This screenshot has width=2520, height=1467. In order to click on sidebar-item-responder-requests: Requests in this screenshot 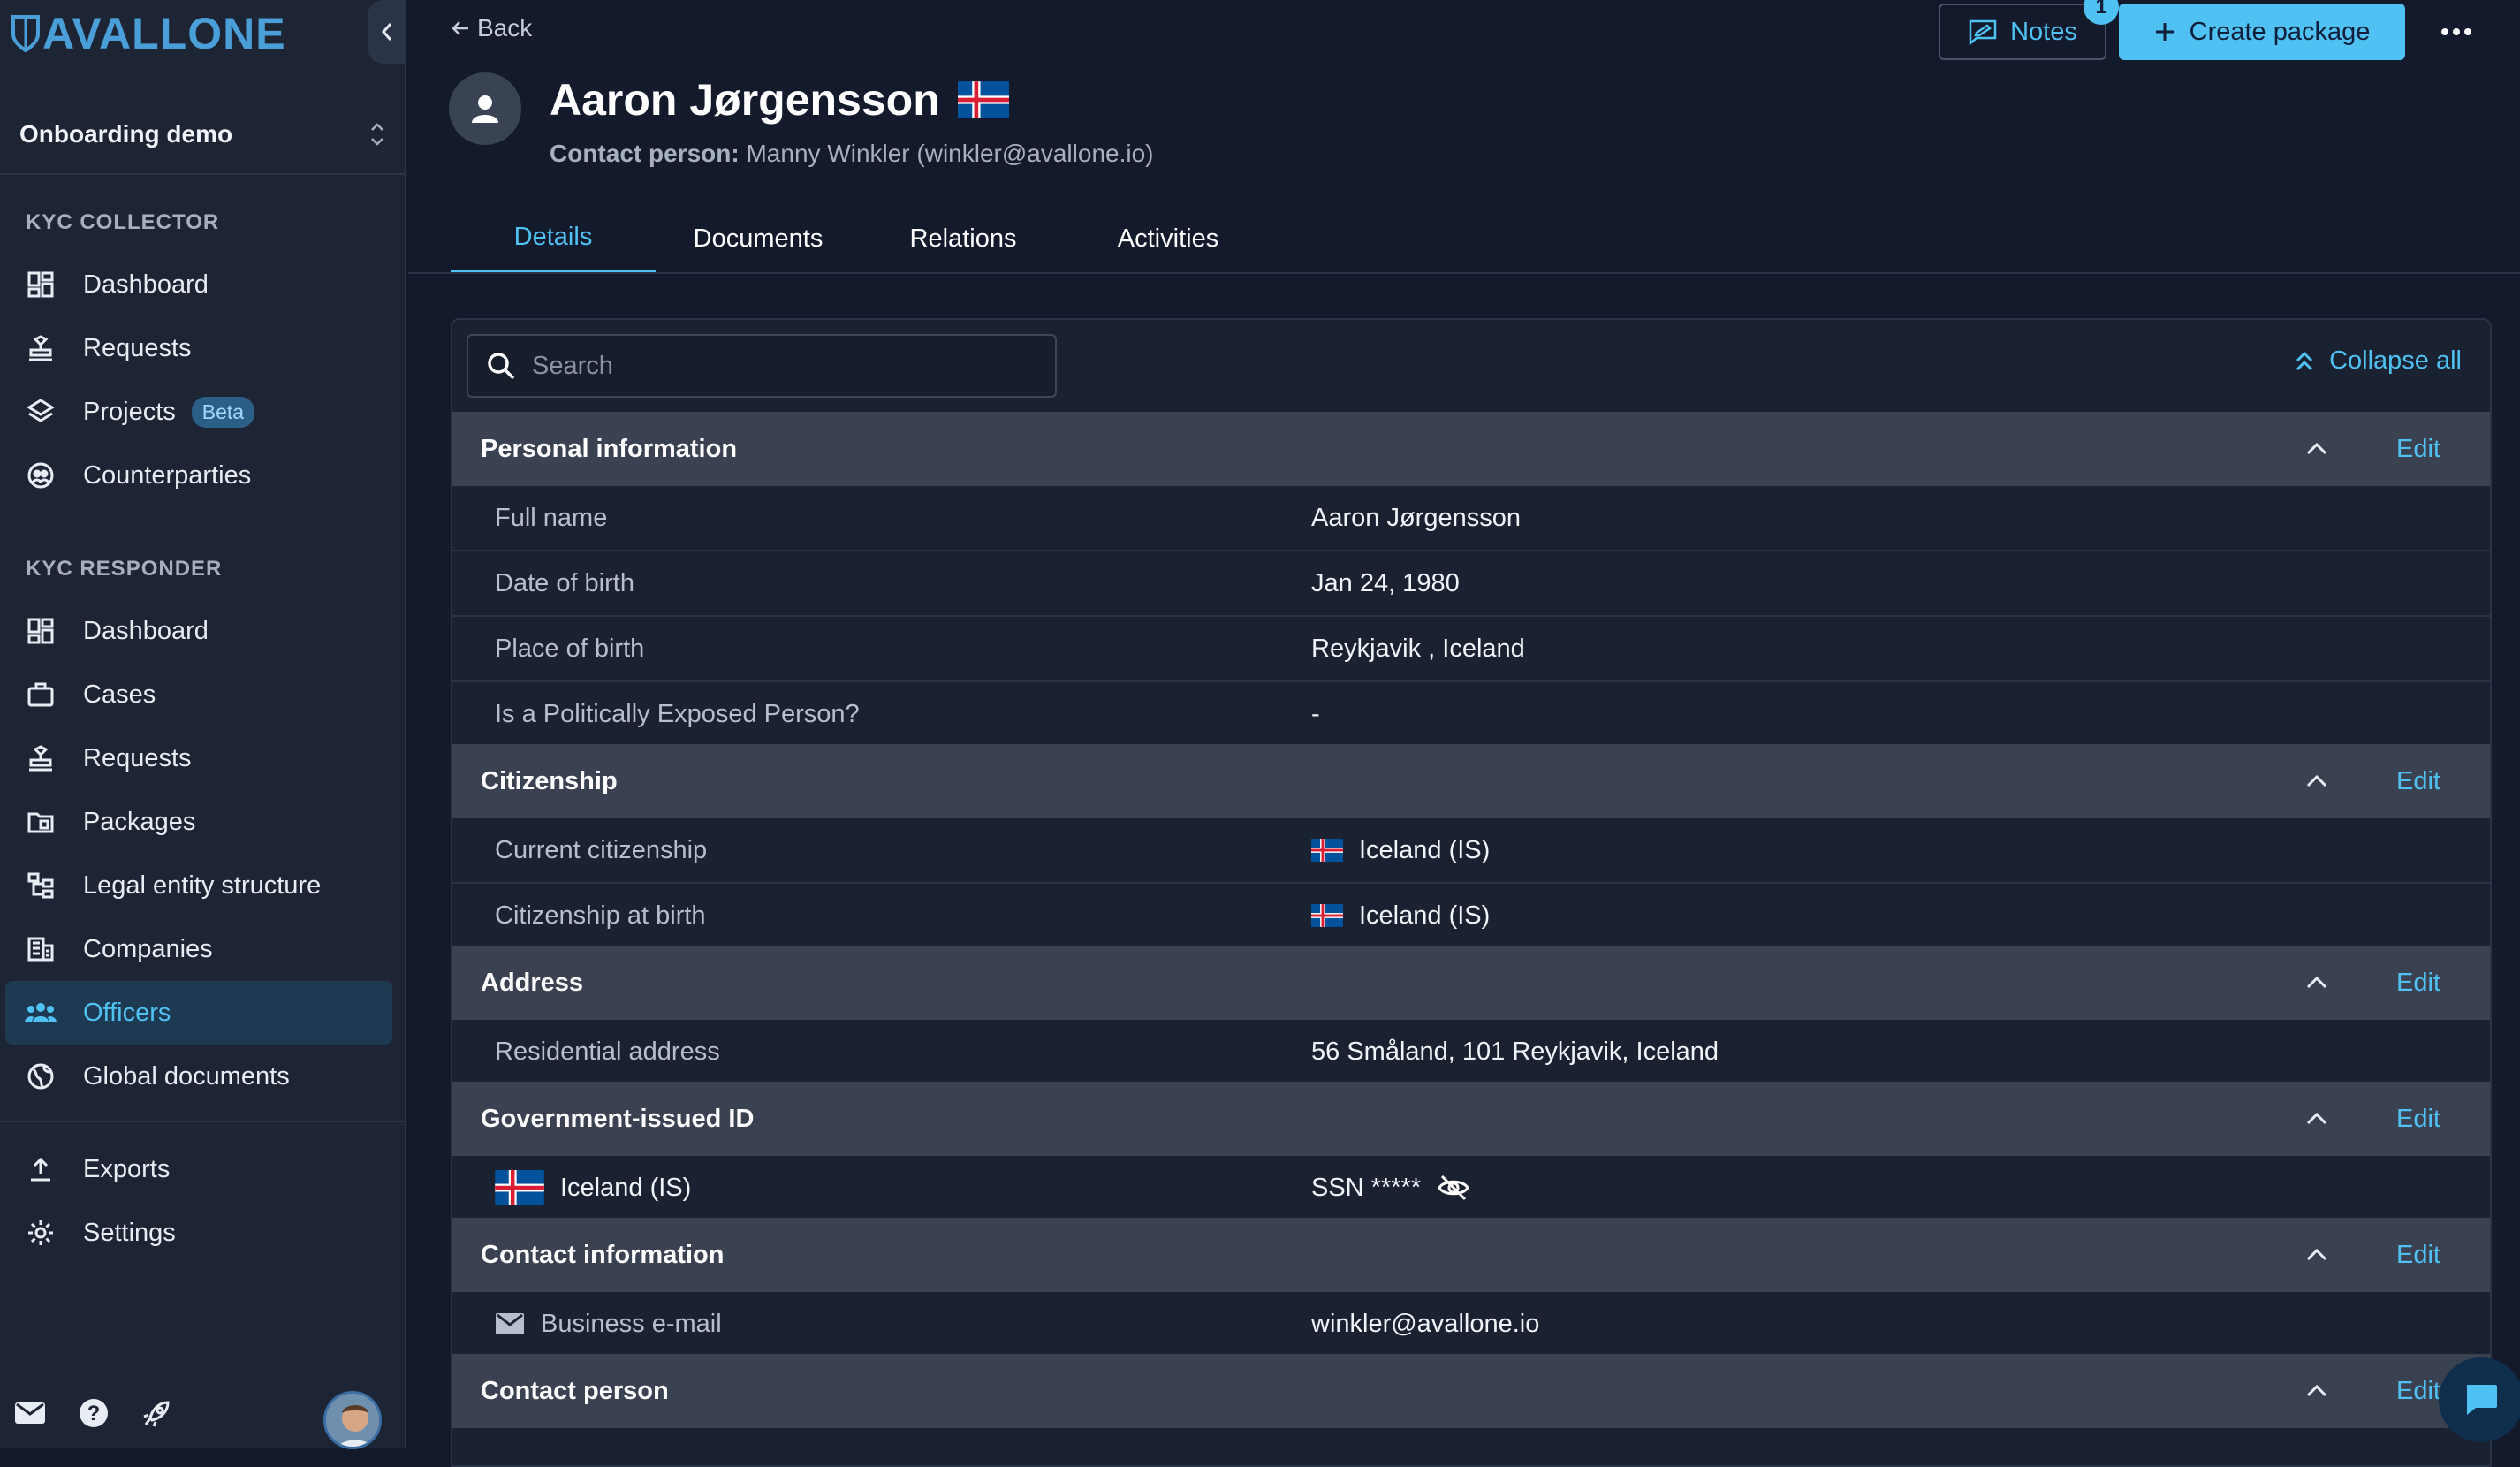, I will do `click(203, 758)`.